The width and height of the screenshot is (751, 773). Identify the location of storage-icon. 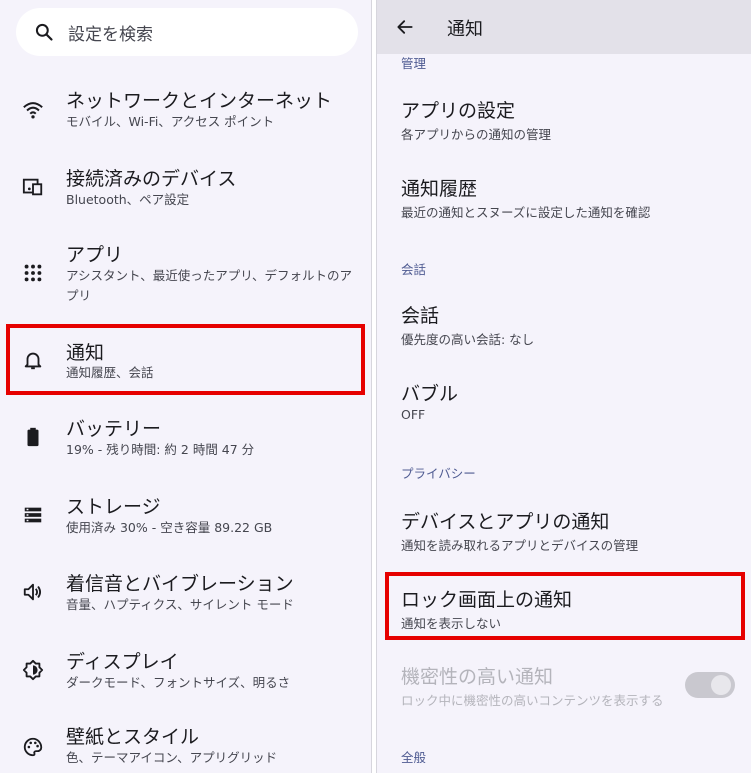
(33, 515).